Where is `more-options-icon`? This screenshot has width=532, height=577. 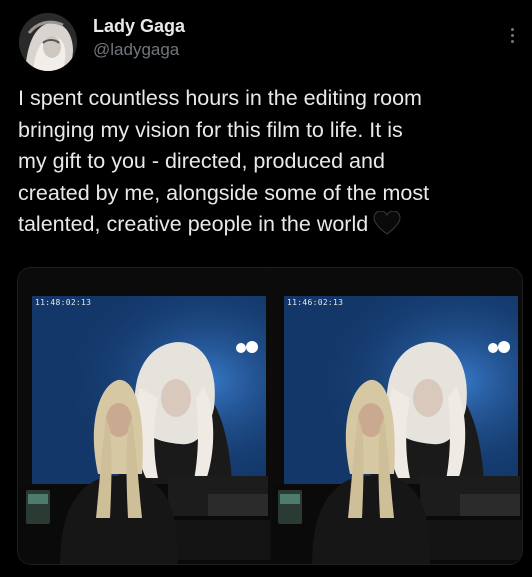 more-options-icon is located at coordinates (512, 35).